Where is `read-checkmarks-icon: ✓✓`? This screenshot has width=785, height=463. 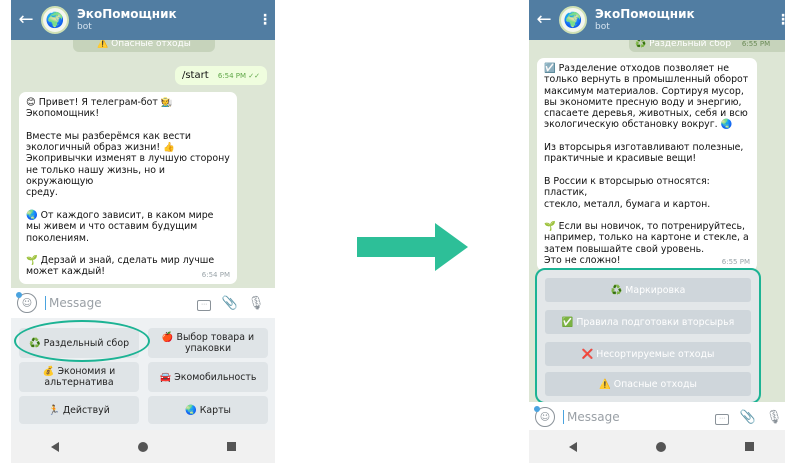 read-checkmarks-icon: ✓✓ is located at coordinates (254, 76).